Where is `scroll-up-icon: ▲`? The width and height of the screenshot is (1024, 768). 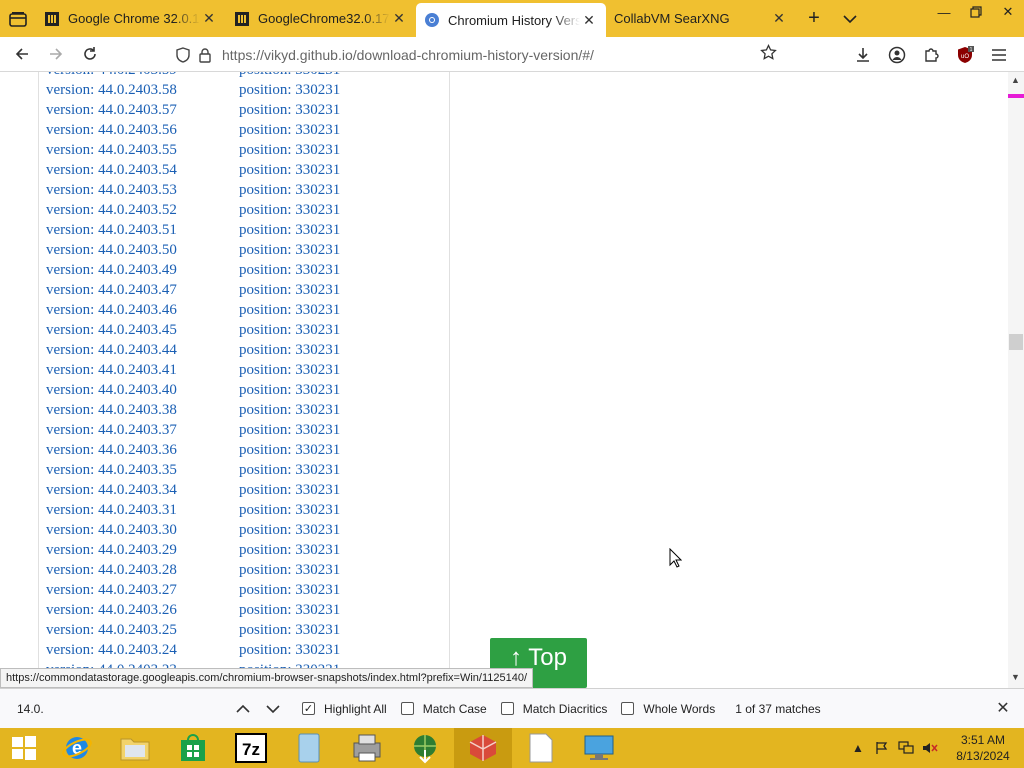
scroll-up-icon: ▲ is located at coordinates (1015, 80).